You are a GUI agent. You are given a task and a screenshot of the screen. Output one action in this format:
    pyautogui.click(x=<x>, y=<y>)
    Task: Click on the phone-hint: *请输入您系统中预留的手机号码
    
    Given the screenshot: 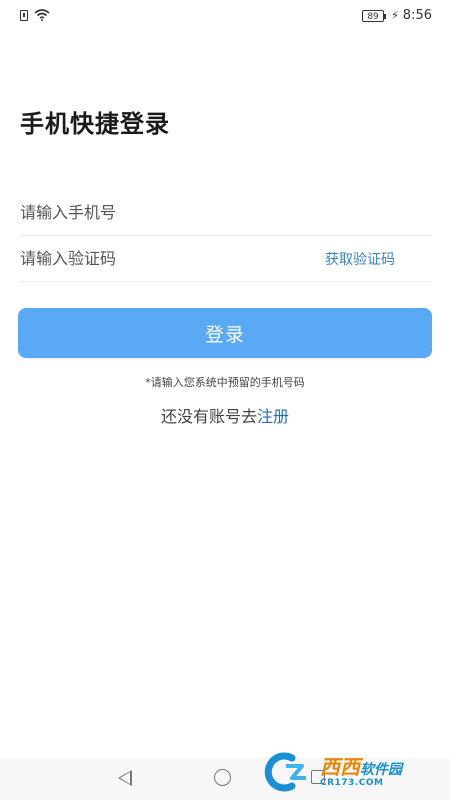 What is the action you would take?
    pyautogui.click(x=225, y=382)
    